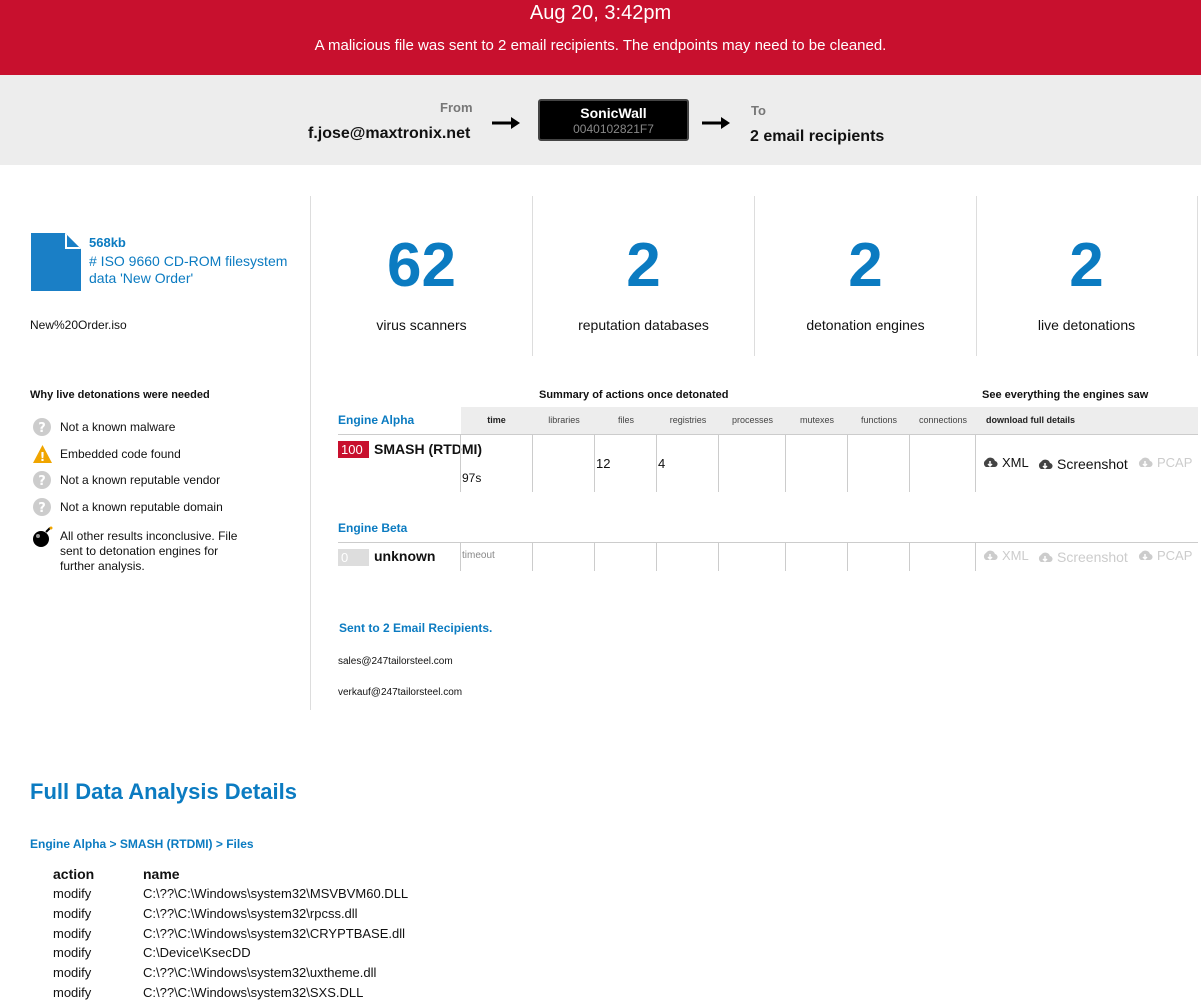 Image resolution: width=1201 pixels, height=1005 pixels. What do you see at coordinates (625, 420) in the screenshot?
I see `col-header-files: files` at bounding box center [625, 420].